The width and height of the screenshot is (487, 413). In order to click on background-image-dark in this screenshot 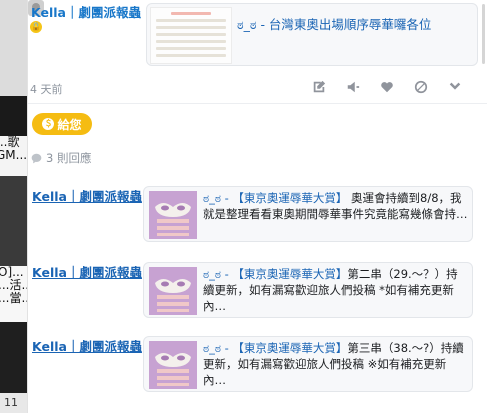, I will do `click(13, 116)`.